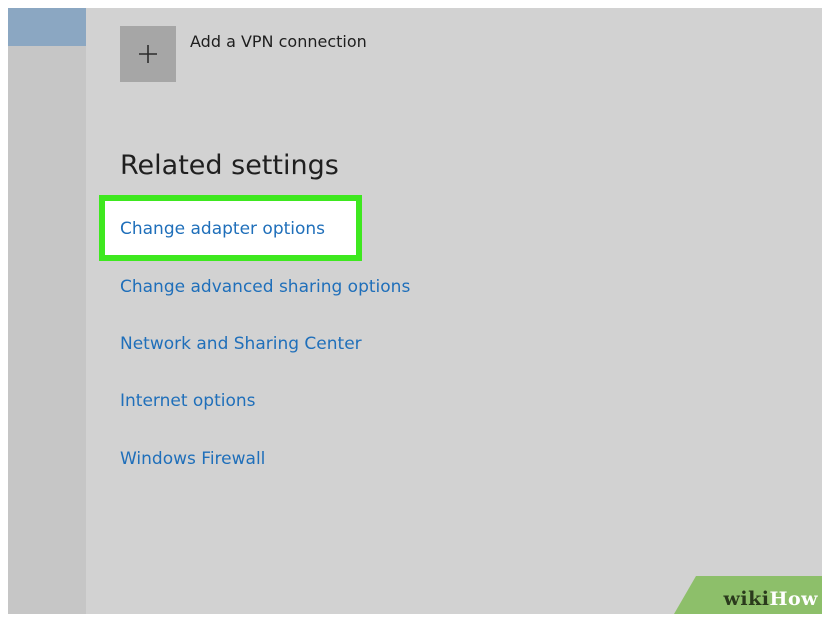 The height and width of the screenshot is (620, 822). Describe the element at coordinates (229, 165) in the screenshot. I see `related-settings-title: Related settings` at that location.